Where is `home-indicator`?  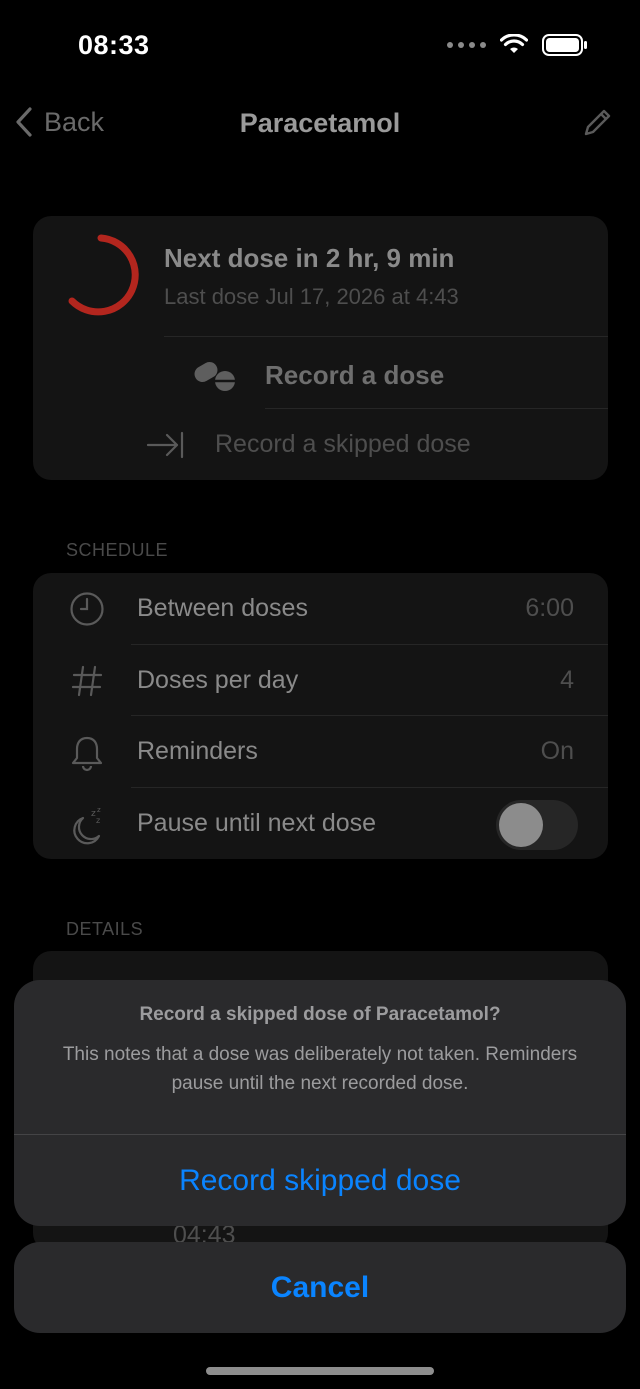 home-indicator is located at coordinates (320, 1371).